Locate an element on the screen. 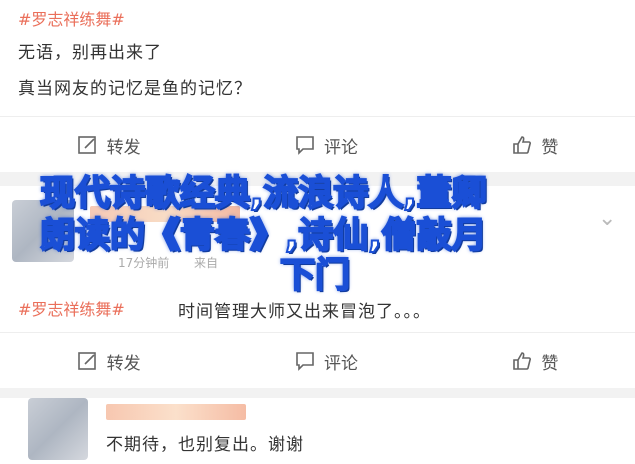 The height and width of the screenshot is (464, 635). post-text-line-1: 无语，别再出来了 is located at coordinates (90, 53).